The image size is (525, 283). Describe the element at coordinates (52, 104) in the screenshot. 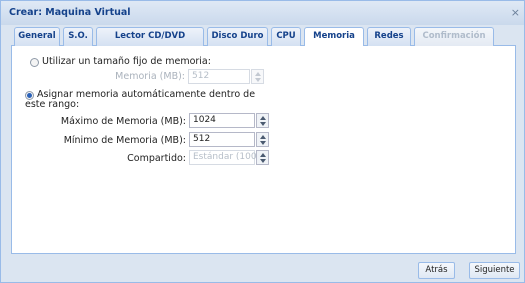

I see `auto-memory-label-line2: este rango:` at that location.